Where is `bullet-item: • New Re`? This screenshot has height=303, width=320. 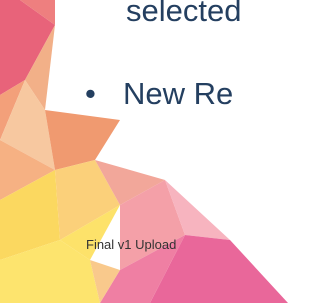 bullet-item: • New Re is located at coordinates (159, 93).